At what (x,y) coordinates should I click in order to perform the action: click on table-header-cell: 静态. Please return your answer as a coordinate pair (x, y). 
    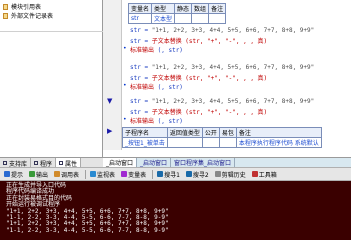
    Looking at the image, I should click on (183, 8).